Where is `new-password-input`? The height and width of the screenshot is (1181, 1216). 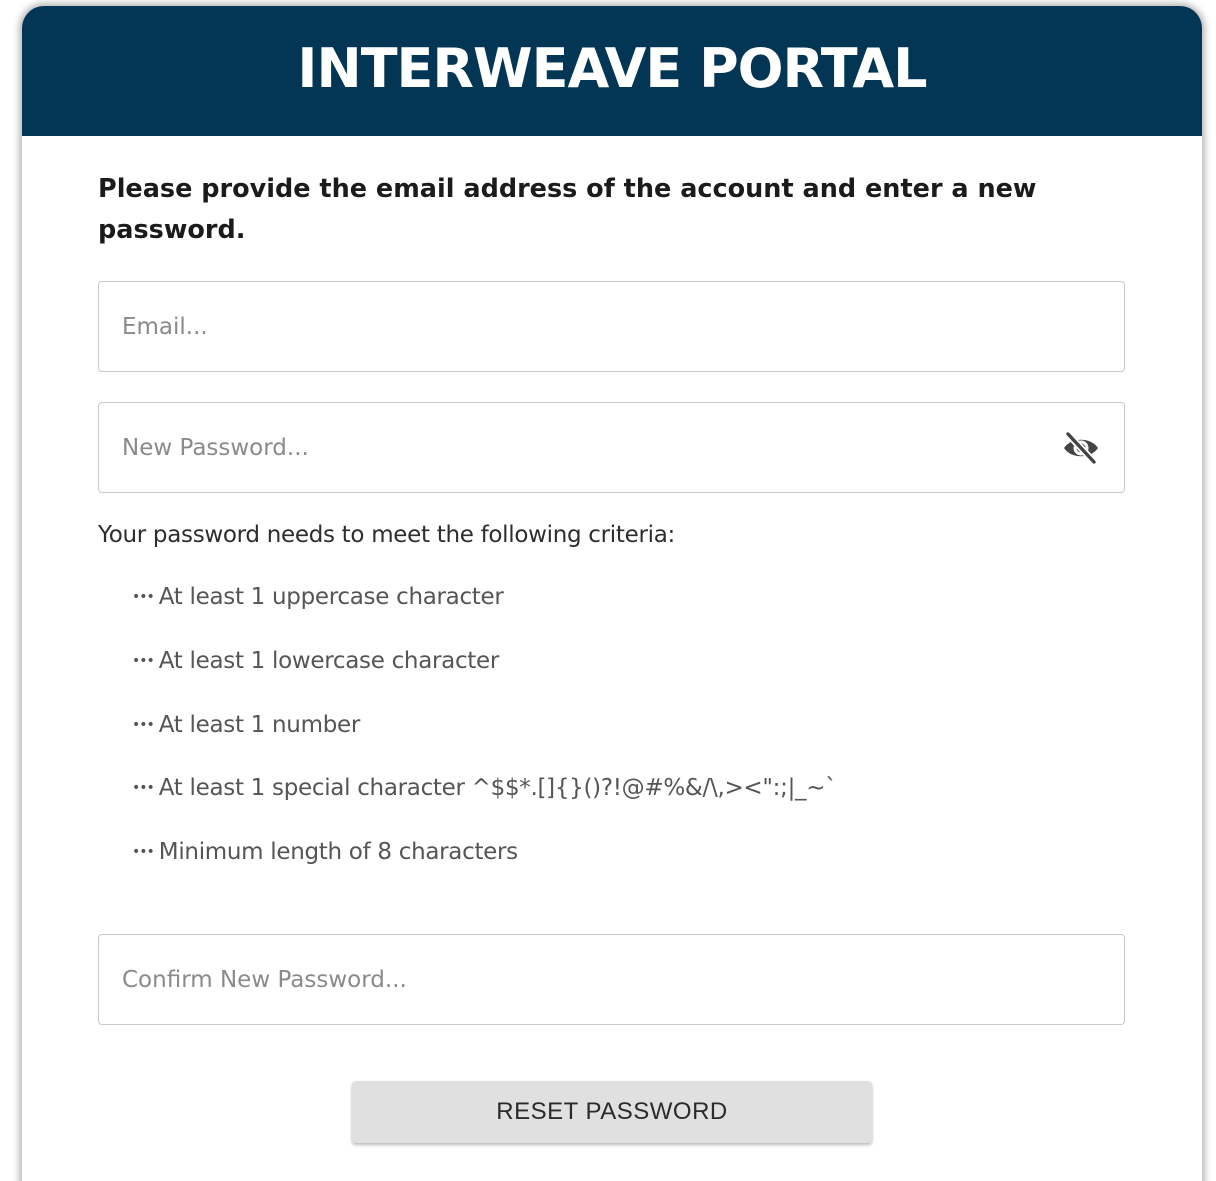
new-password-input is located at coordinates (611, 447).